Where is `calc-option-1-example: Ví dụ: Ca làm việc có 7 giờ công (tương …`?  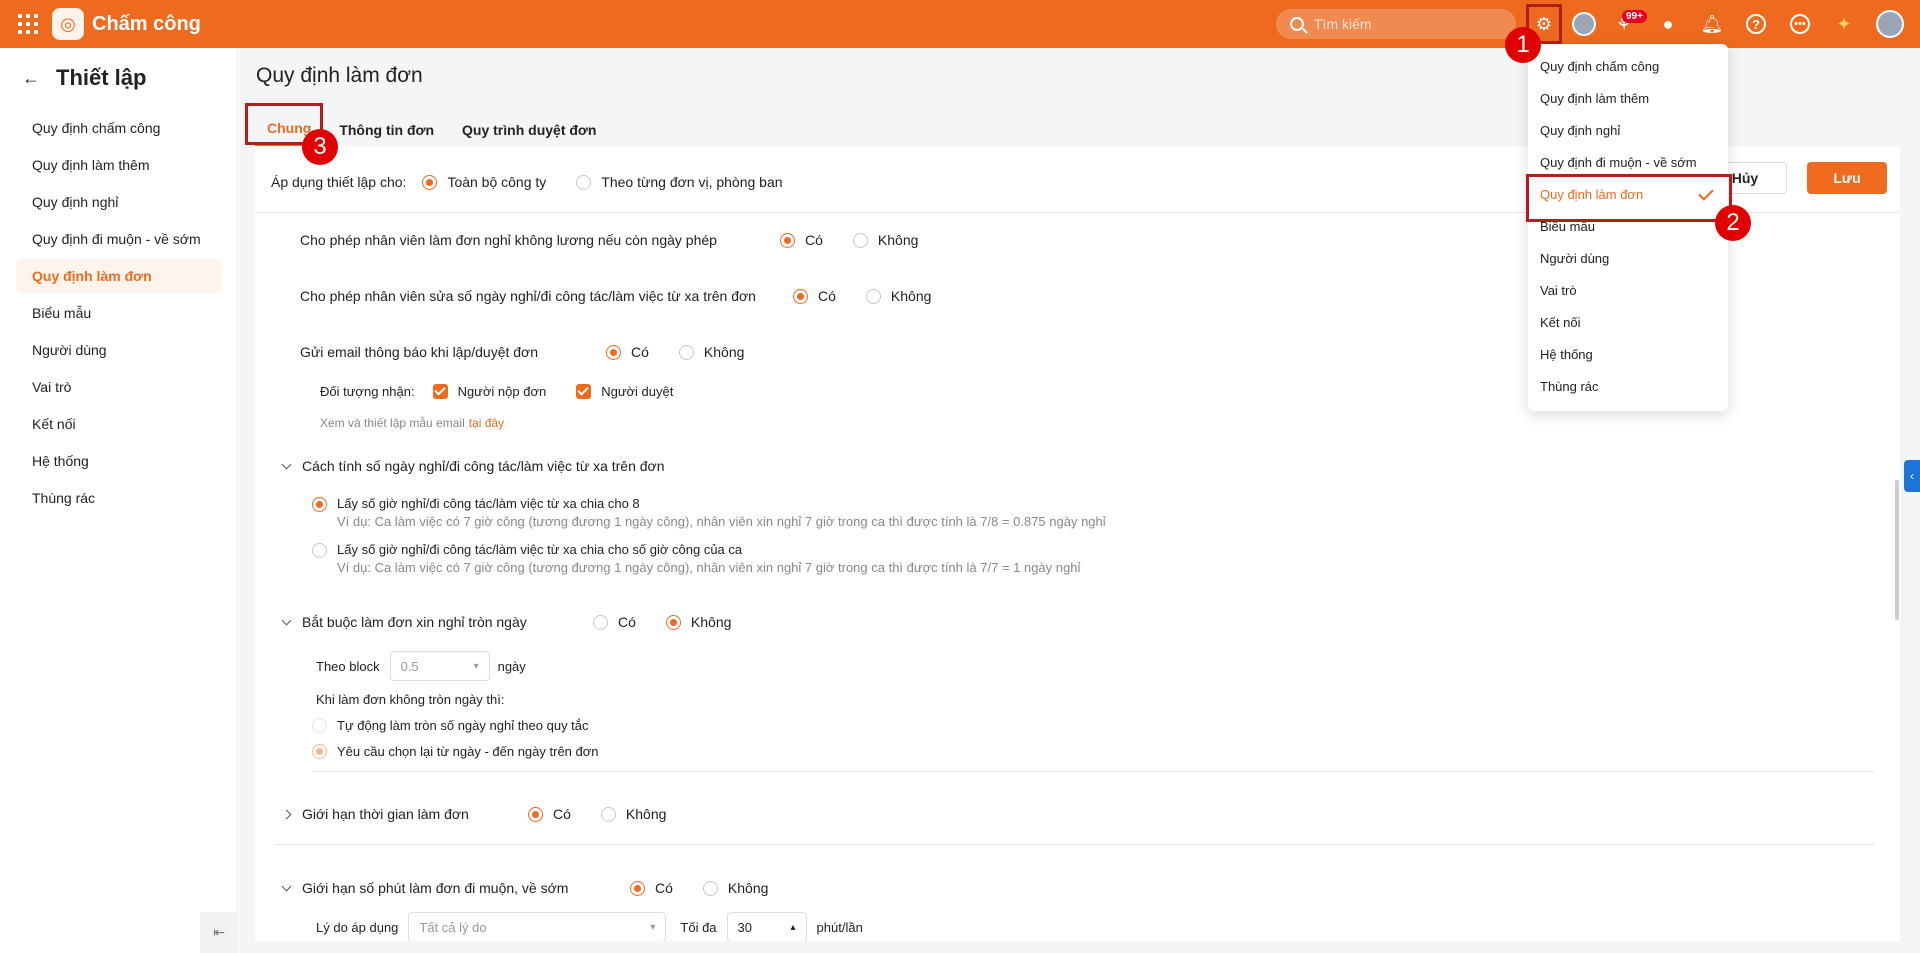
calc-option-1-example: Ví dụ: Ca làm việc có 7 giờ công (tương … is located at coordinates (721, 521).